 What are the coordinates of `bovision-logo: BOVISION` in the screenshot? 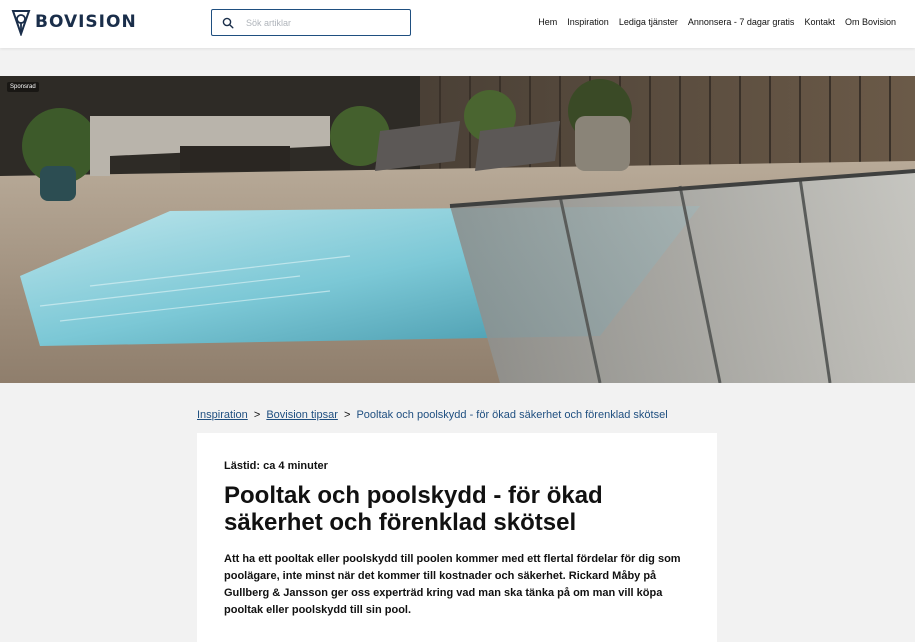 It's located at (74, 22).